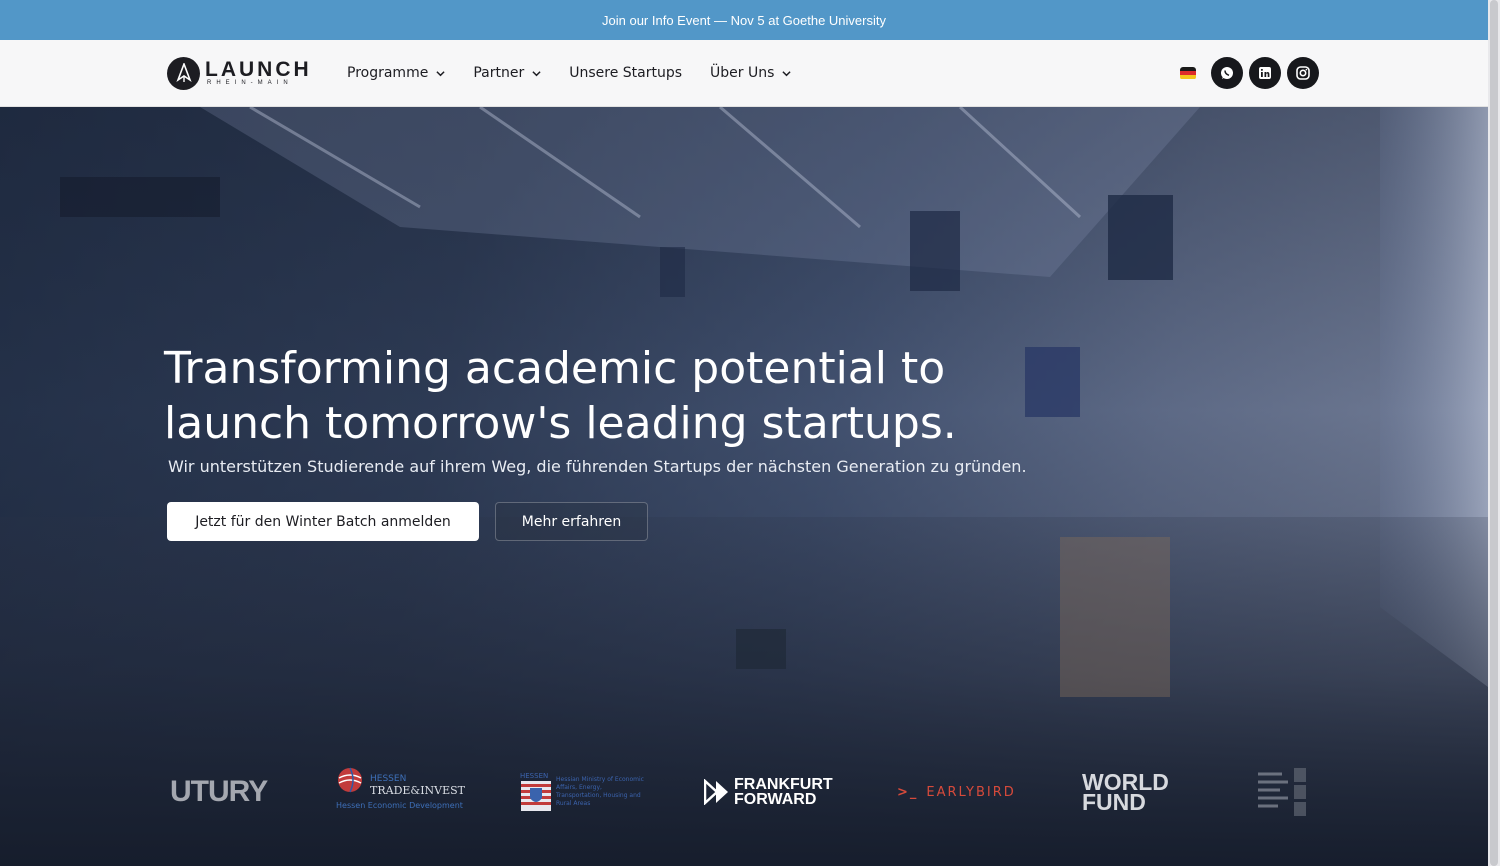 This screenshot has height=866, width=1500. Describe the element at coordinates (399, 805) in the screenshot. I see `partner-label: Hessen Economic Development` at that location.